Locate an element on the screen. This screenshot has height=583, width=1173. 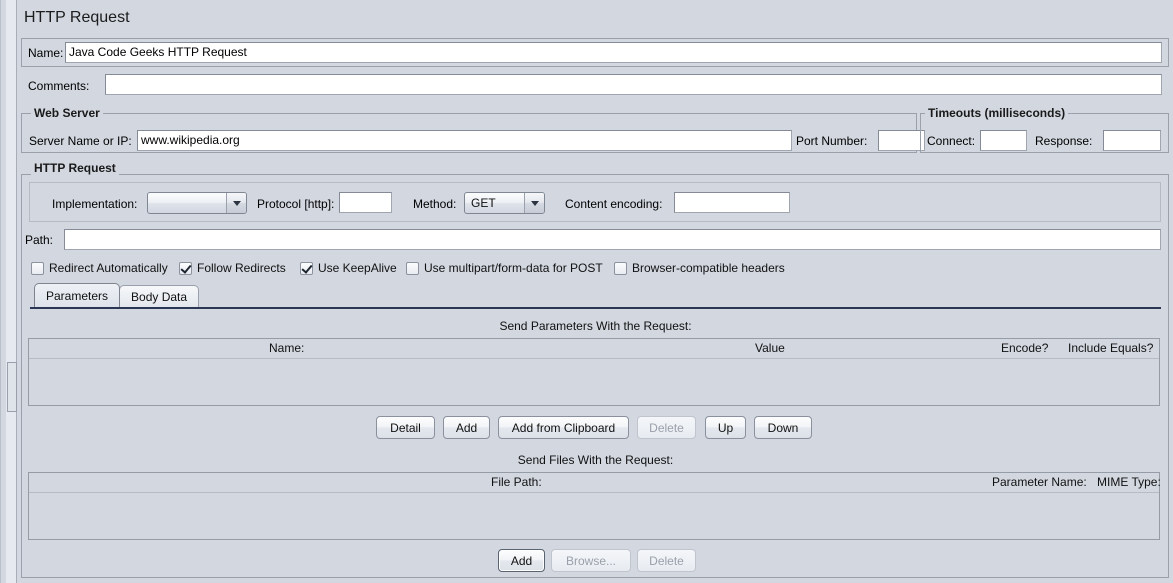
tab-underline is located at coordinates (595, 308).